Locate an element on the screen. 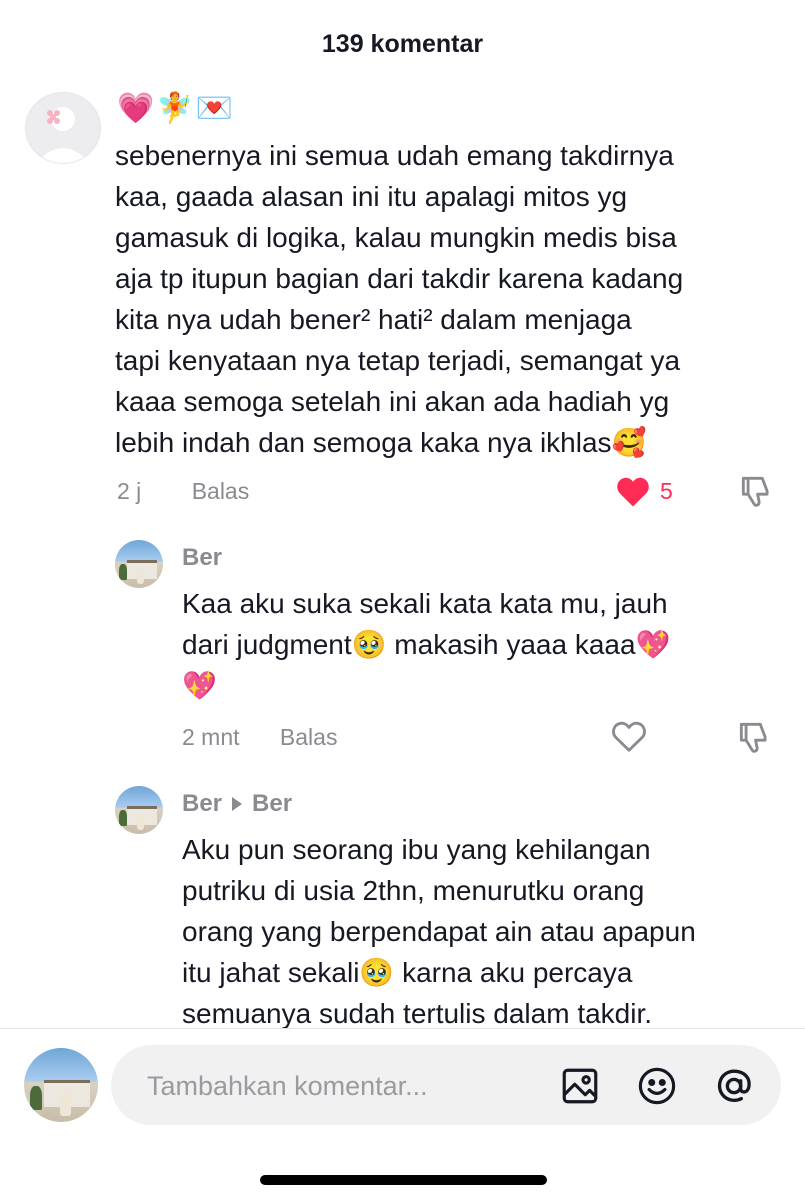 This screenshot has height=1200, width=805. heart-outline-icon is located at coordinates (629, 736).